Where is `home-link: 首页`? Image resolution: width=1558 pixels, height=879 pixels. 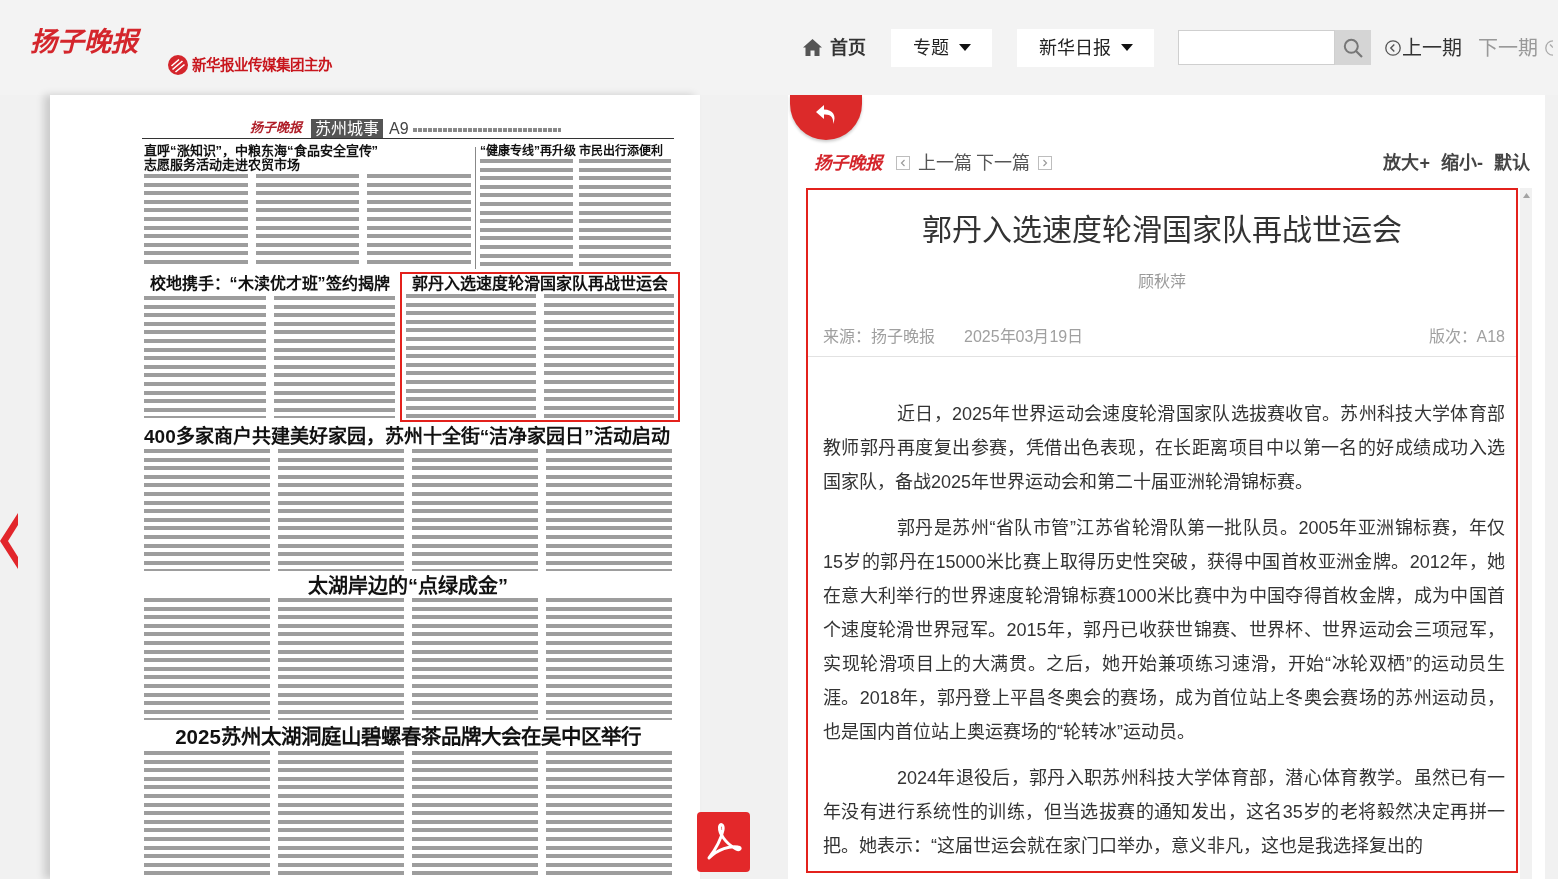 home-link: 首页 is located at coordinates (834, 47).